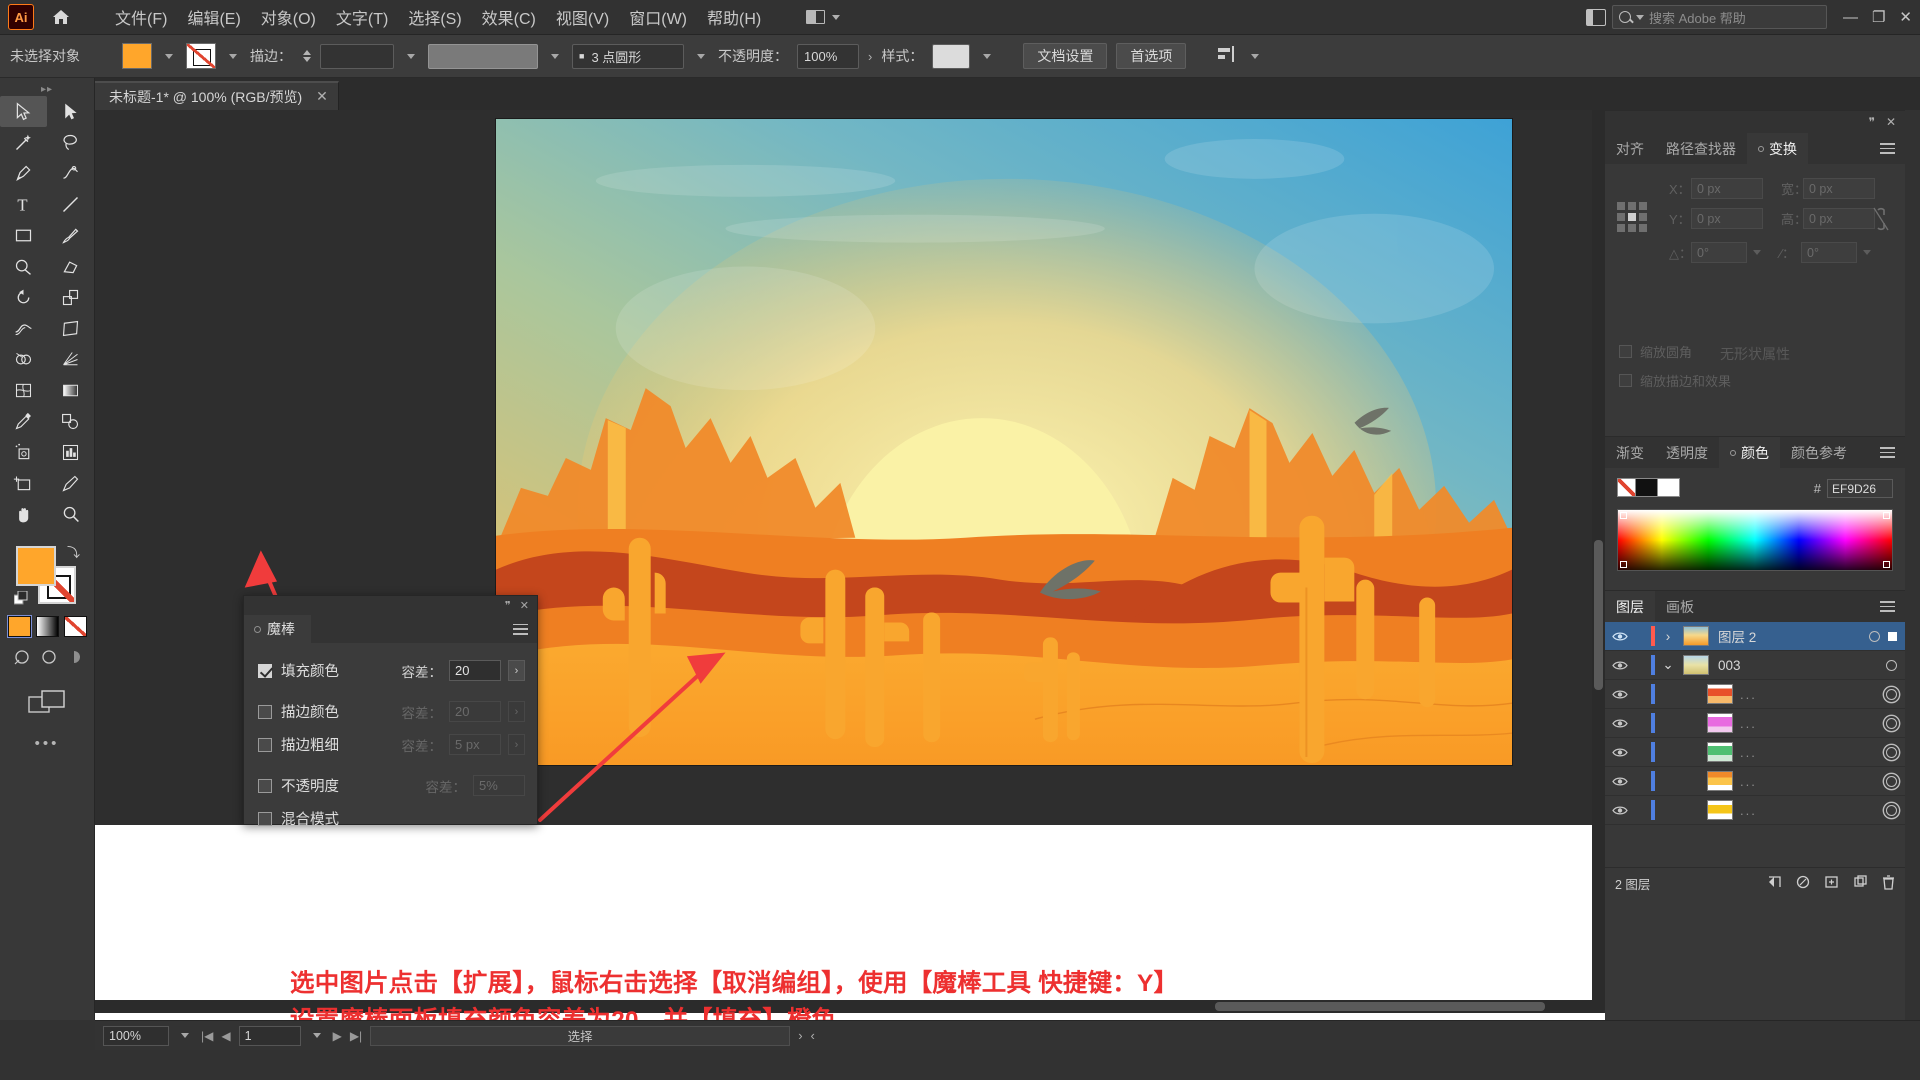 This screenshot has width=1920, height=1080. What do you see at coordinates (1777, 148) in the screenshot?
I see `tab-transform: 变换` at bounding box center [1777, 148].